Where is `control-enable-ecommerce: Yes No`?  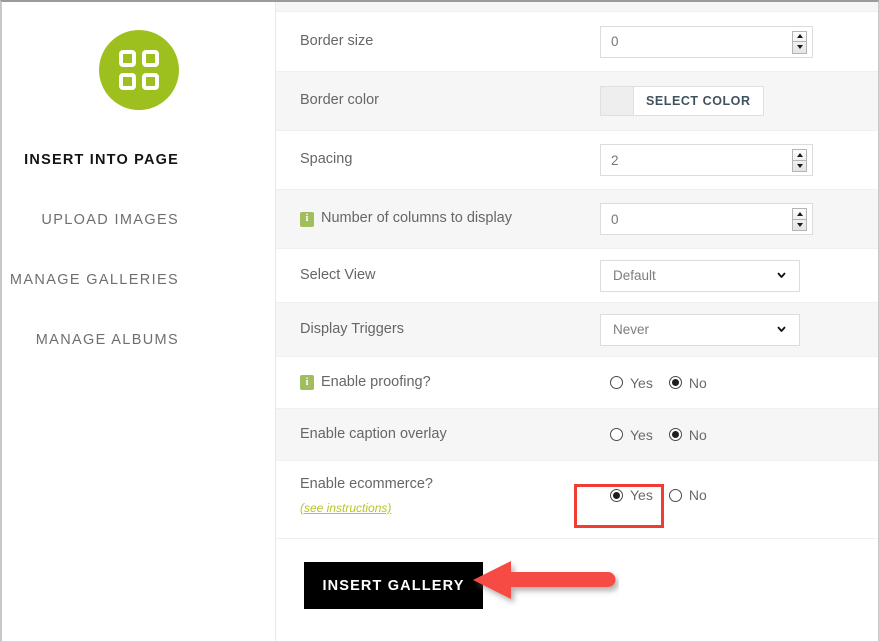 control-enable-ecommerce: Yes No is located at coordinates (739, 489).